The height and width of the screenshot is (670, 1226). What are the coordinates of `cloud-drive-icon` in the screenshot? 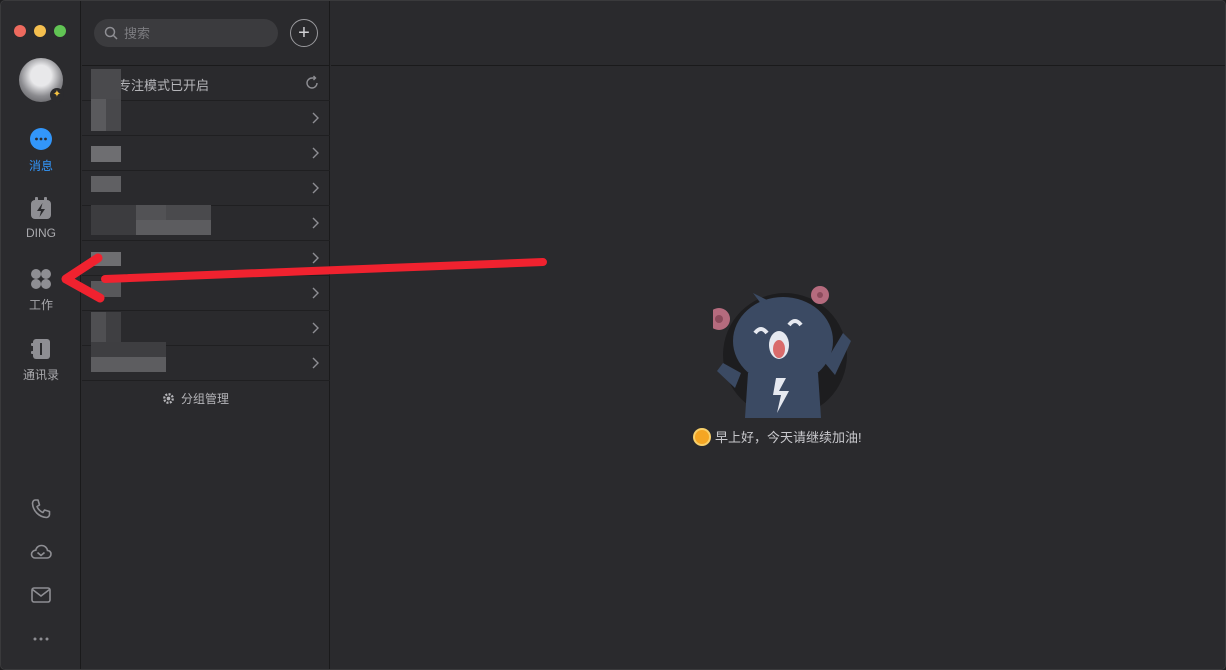 It's located at (41, 552).